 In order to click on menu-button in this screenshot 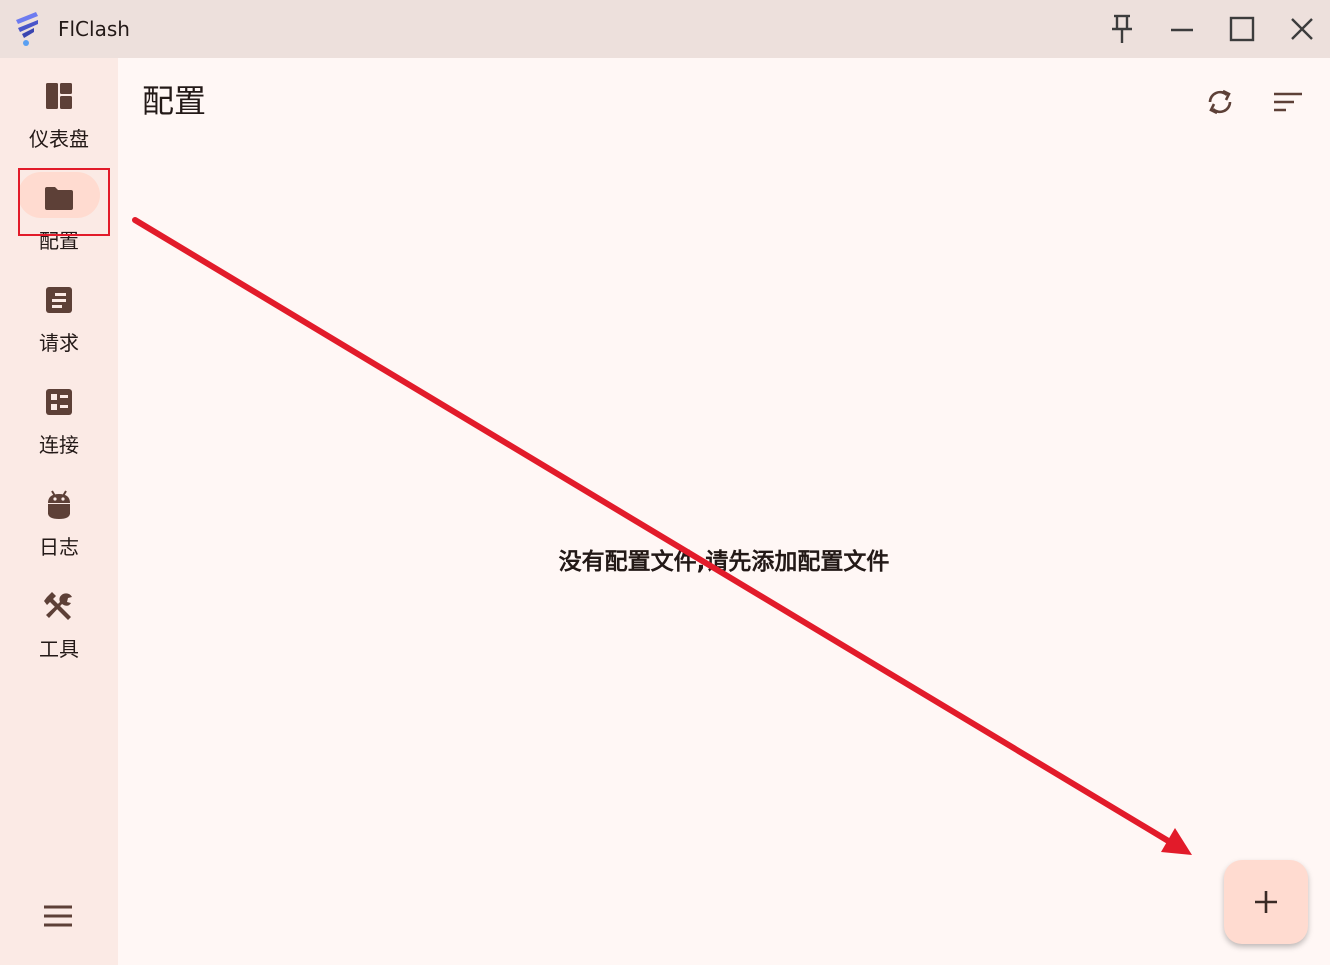, I will do `click(58, 916)`.